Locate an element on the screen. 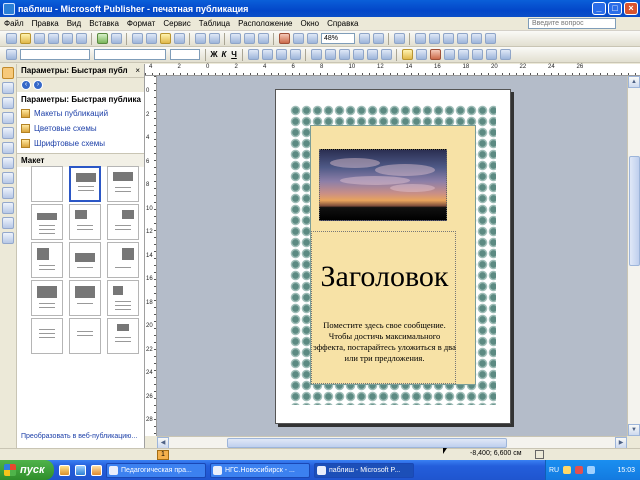 The height and width of the screenshot is (480, 640). print-icon is located at coordinates (67, 38).